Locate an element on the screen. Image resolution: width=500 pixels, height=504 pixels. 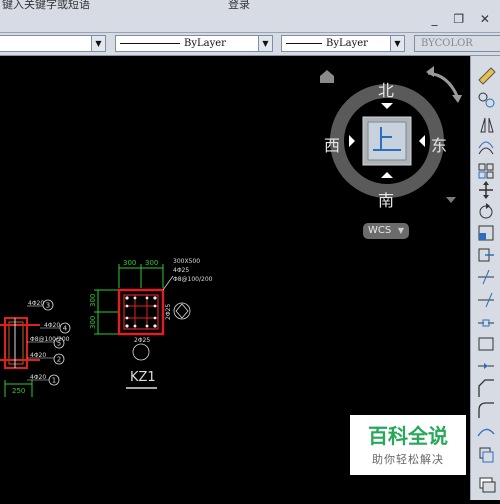
rotate-arrow-head is located at coordinates (457, 99).